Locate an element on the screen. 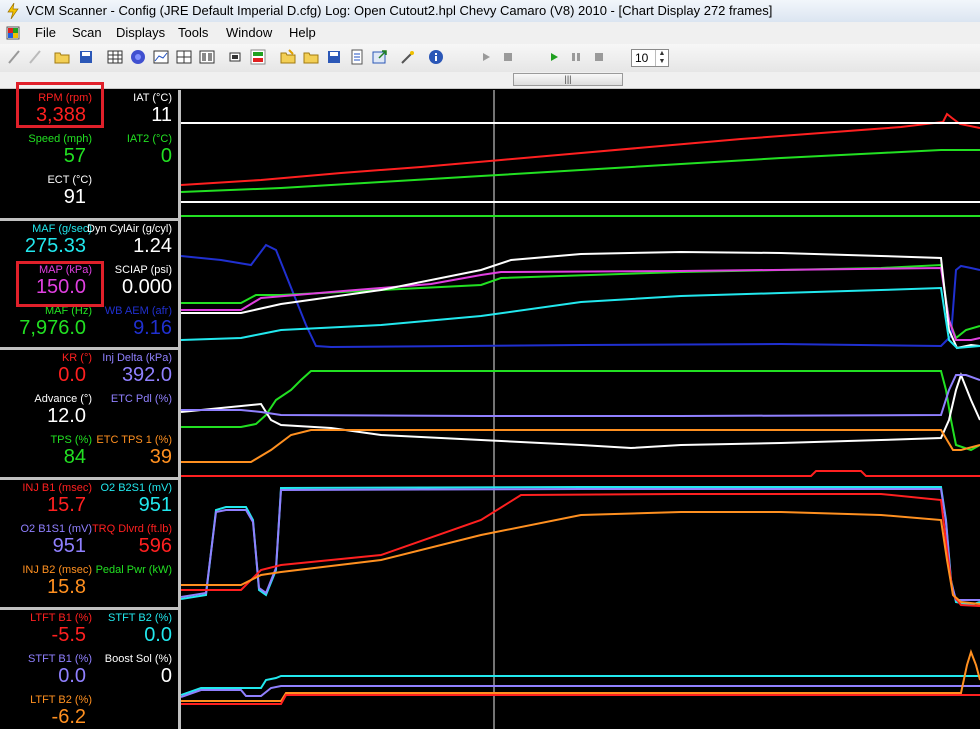 This screenshot has height=729, width=980. param-value: -5.5 is located at coordinates (68, 635).